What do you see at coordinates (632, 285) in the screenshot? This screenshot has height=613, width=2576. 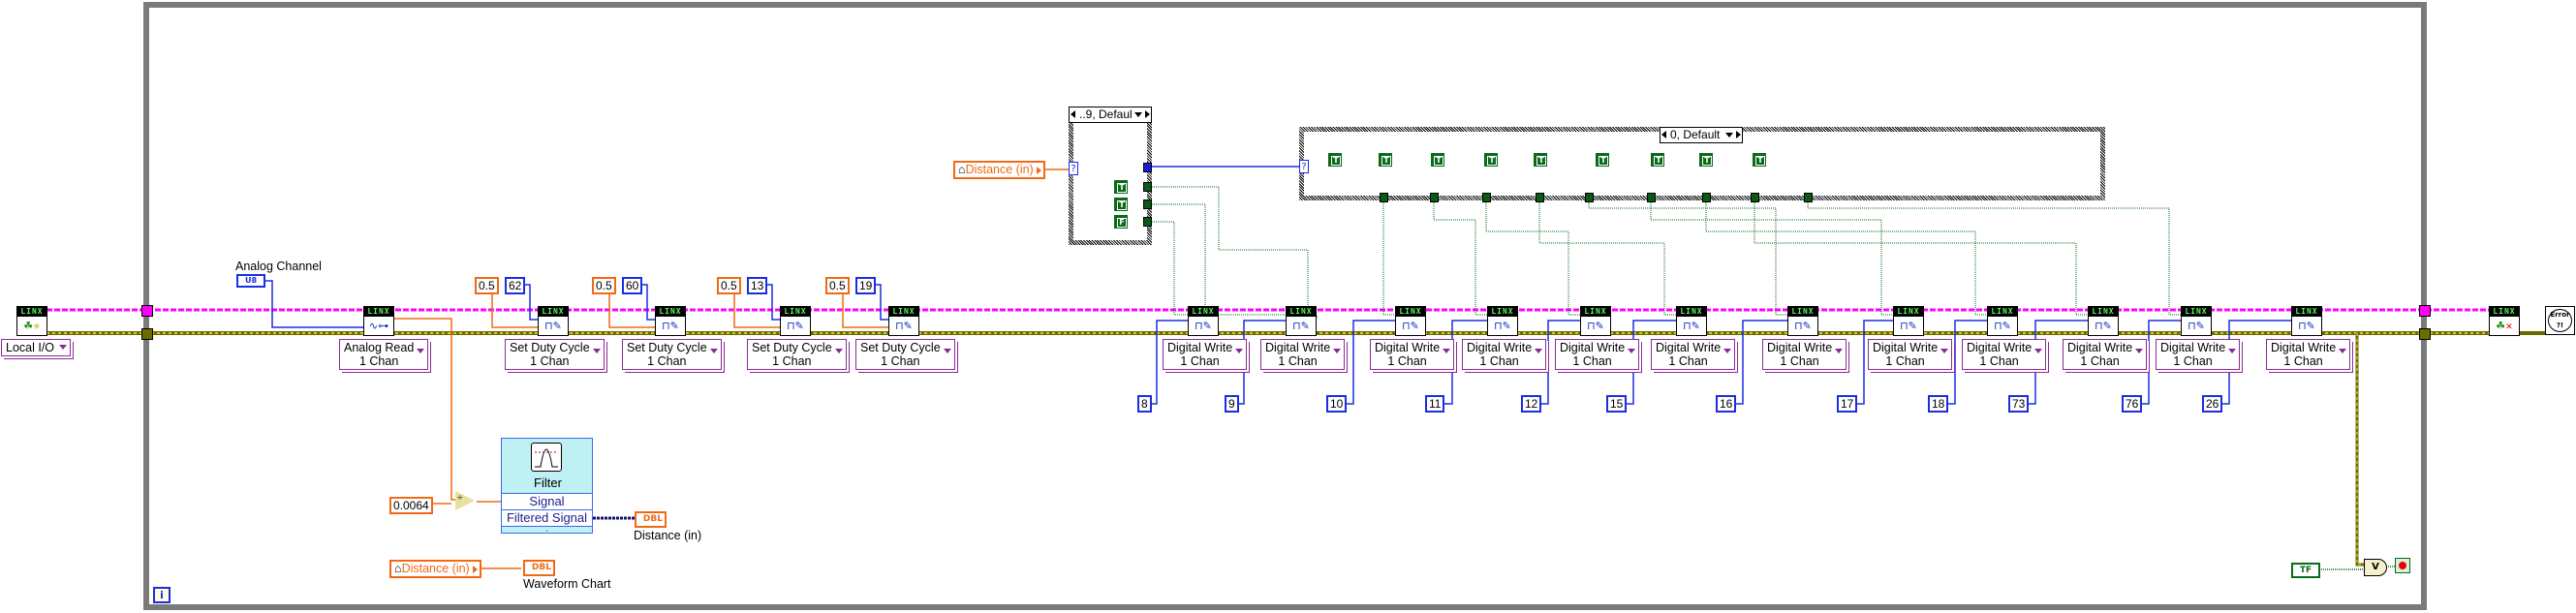 I see `pwm-channel-constant: 60` at bounding box center [632, 285].